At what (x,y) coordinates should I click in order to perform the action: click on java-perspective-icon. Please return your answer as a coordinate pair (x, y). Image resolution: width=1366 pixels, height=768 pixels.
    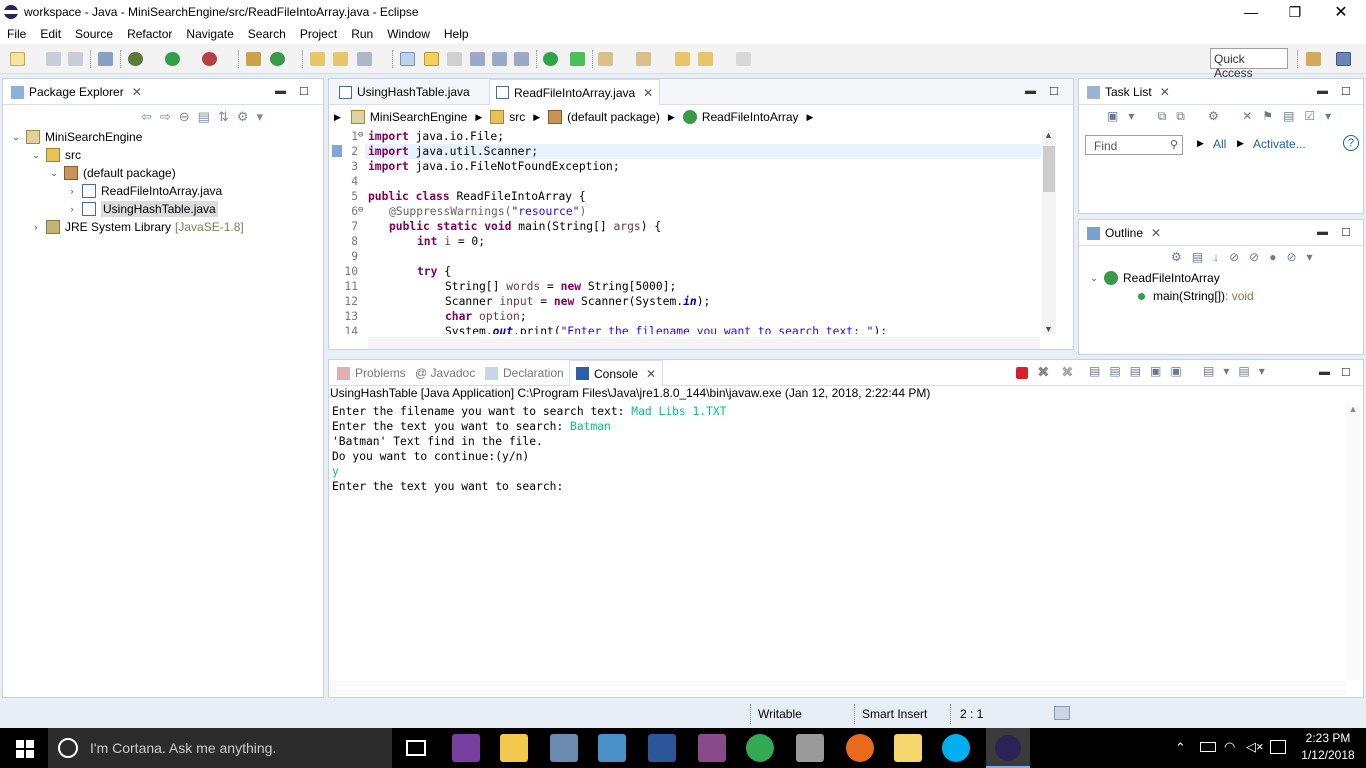
    Looking at the image, I should click on (1343, 59).